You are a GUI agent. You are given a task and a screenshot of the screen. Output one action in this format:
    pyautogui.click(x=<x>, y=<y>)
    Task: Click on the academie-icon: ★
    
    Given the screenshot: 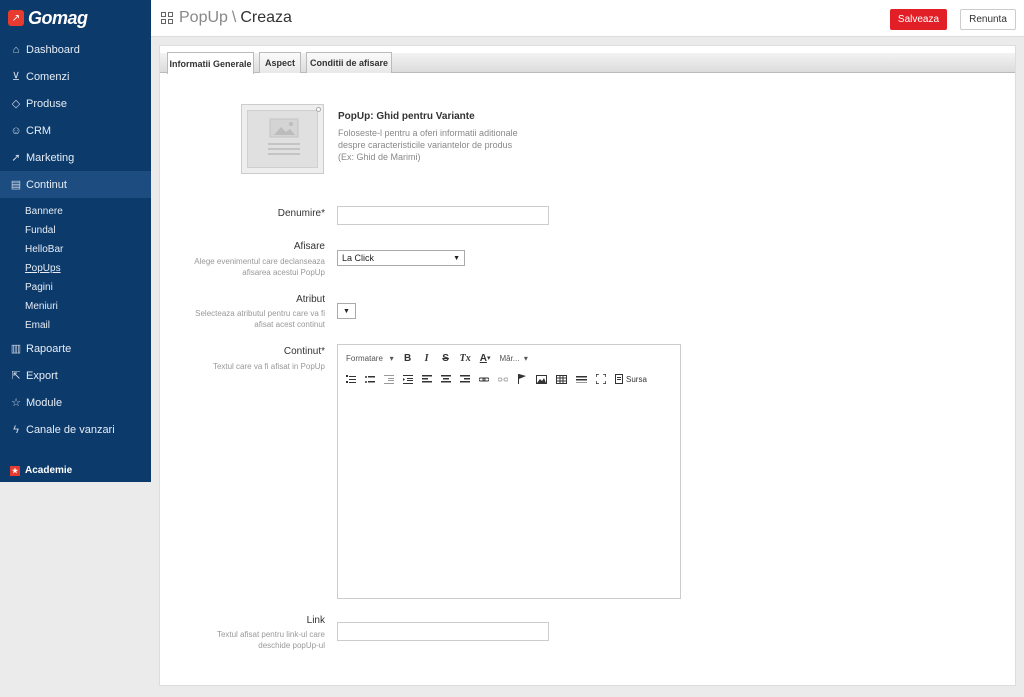 What is the action you would take?
    pyautogui.click(x=15, y=470)
    